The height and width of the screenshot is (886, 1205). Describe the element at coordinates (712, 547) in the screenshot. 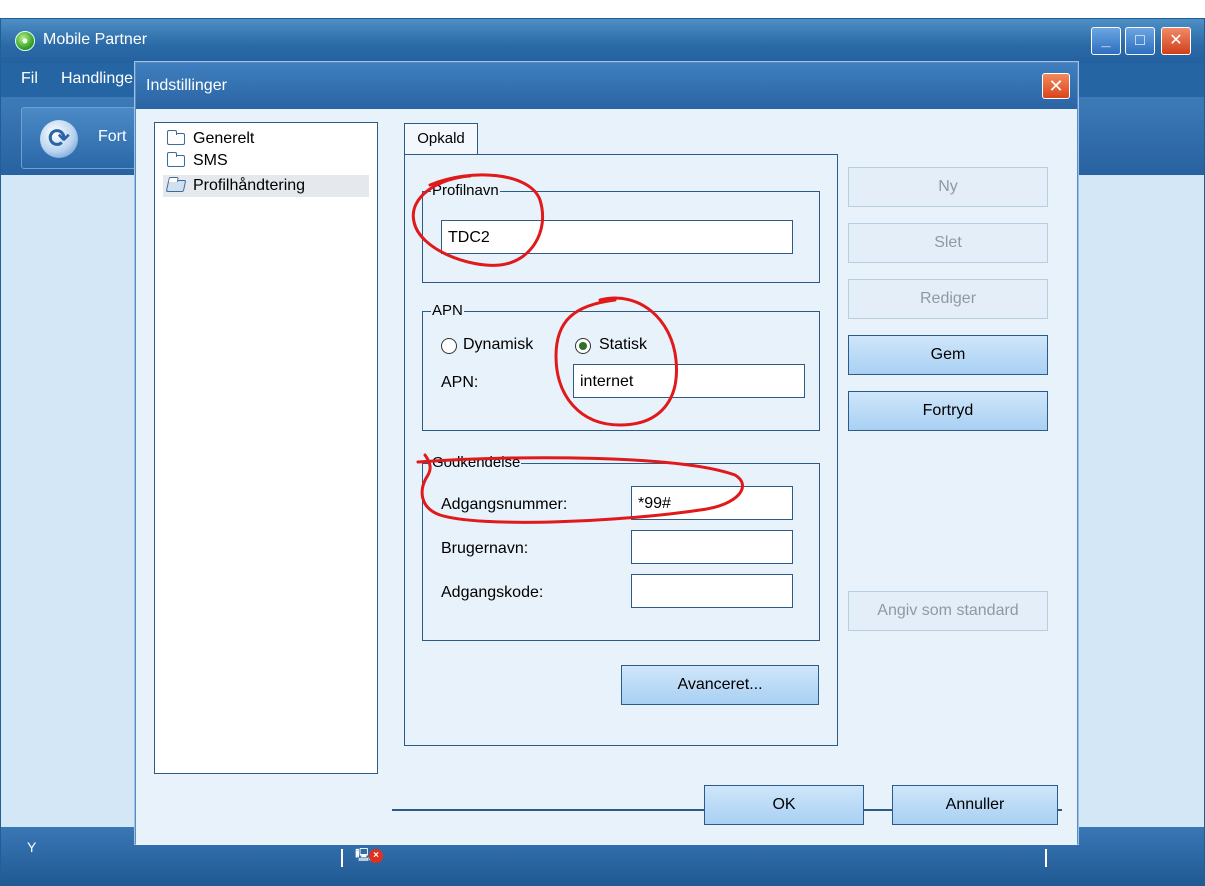

I see `username-input` at that location.